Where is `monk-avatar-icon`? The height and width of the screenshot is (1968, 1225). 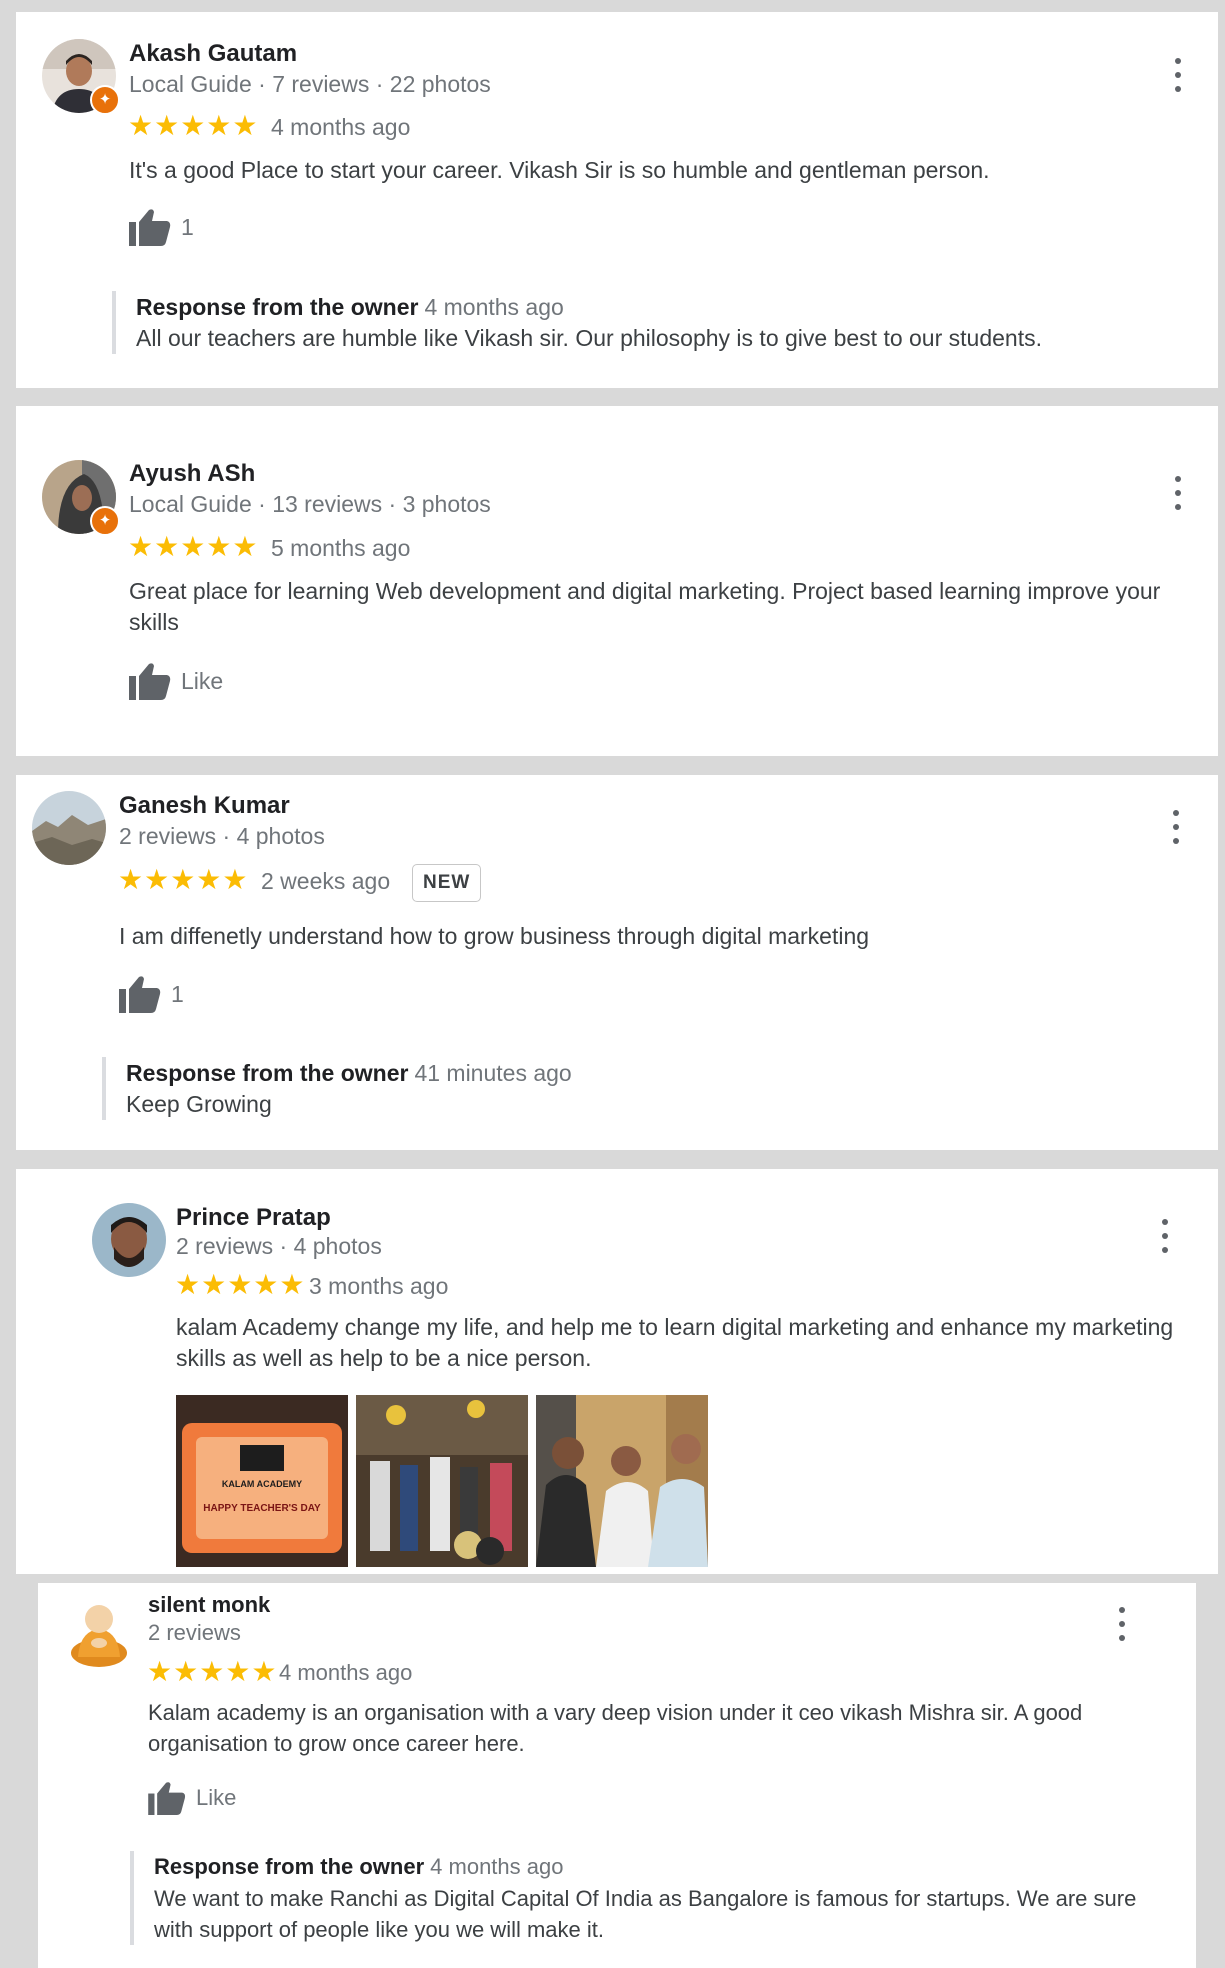
monk-avatar-icon is located at coordinates (99, 1632).